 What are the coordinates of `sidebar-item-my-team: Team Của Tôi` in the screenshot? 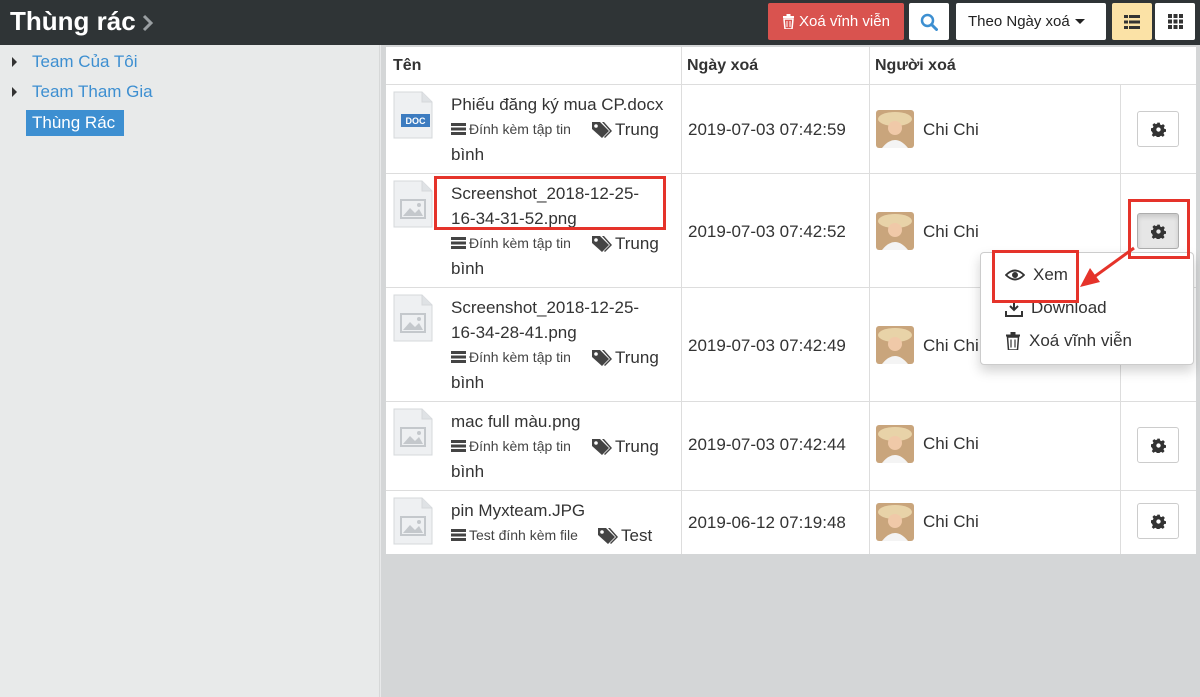 It's located at (85, 62).